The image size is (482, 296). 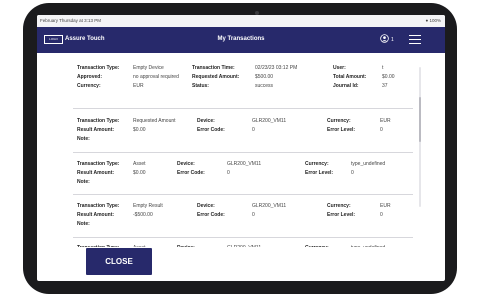 What do you see at coordinates (420, 119) in the screenshot?
I see `scrollbar-thumb` at bounding box center [420, 119].